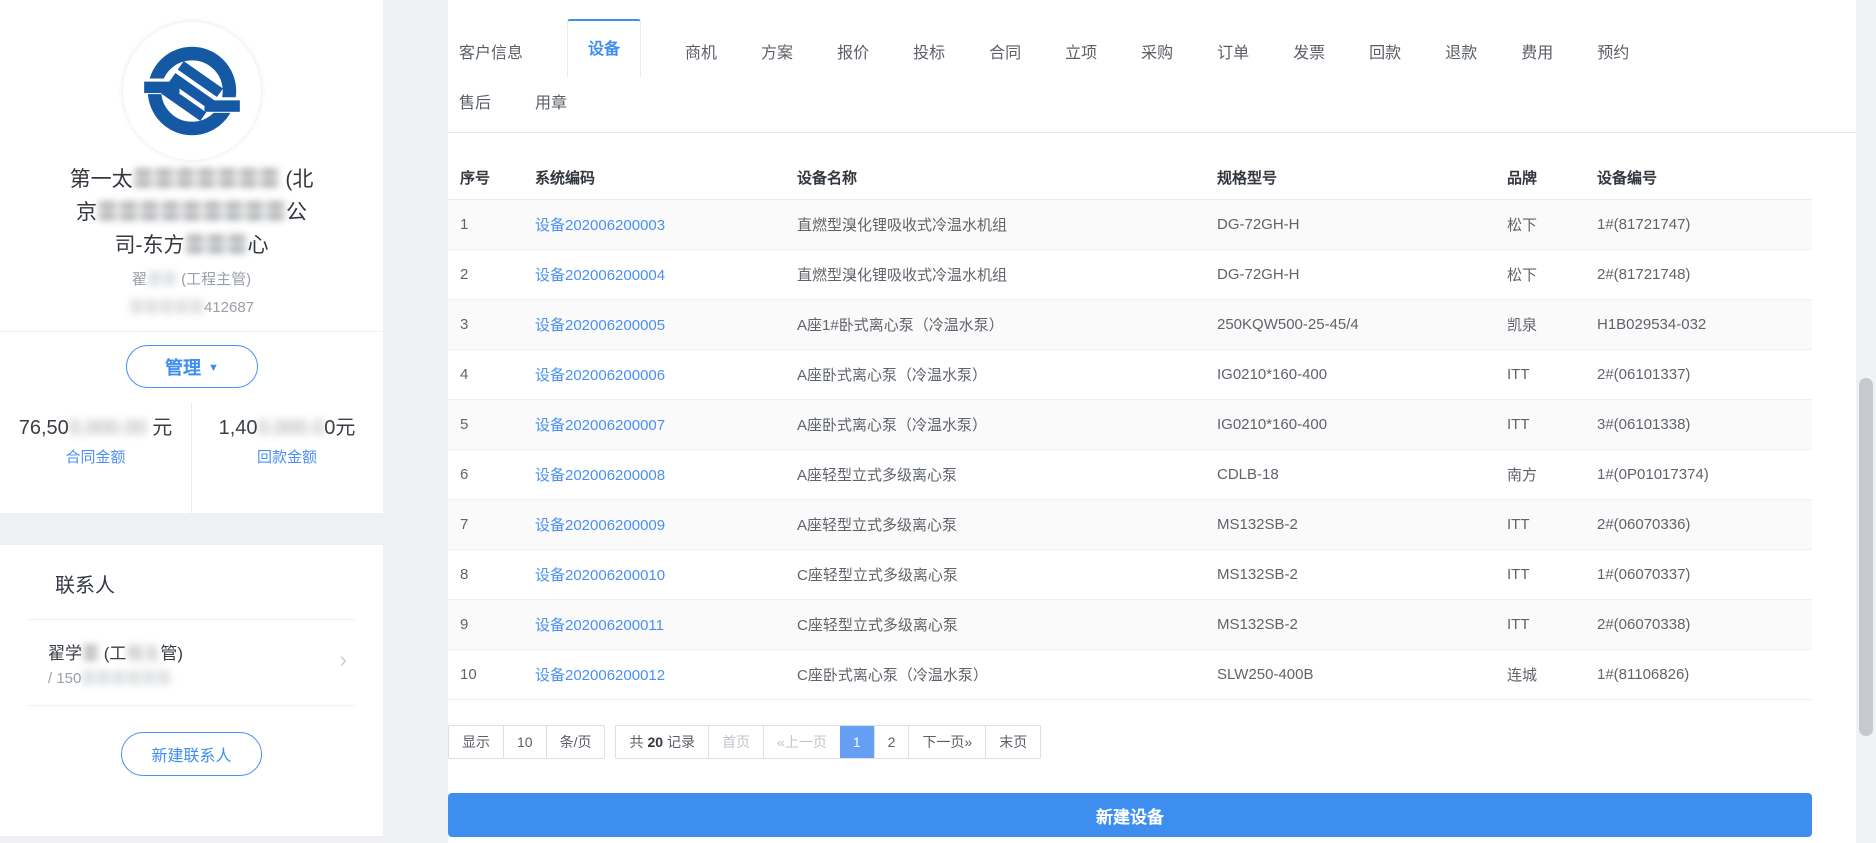  I want to click on system-code-link: 设备202006200009, so click(600, 525).